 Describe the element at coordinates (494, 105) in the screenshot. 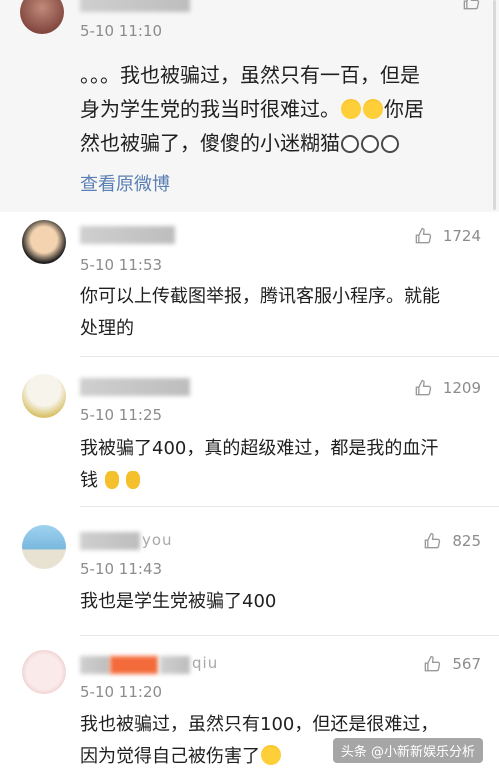

I see `scrollbar` at that location.